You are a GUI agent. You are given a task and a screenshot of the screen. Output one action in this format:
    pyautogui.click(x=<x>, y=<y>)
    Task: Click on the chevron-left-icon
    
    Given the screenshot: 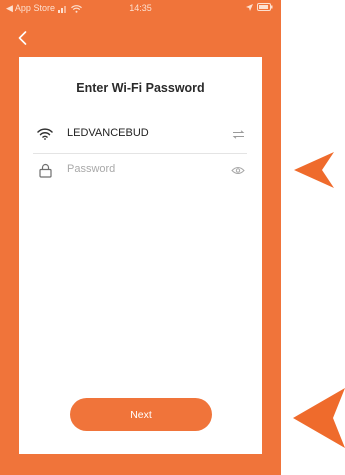 What is the action you would take?
    pyautogui.click(x=22, y=38)
    